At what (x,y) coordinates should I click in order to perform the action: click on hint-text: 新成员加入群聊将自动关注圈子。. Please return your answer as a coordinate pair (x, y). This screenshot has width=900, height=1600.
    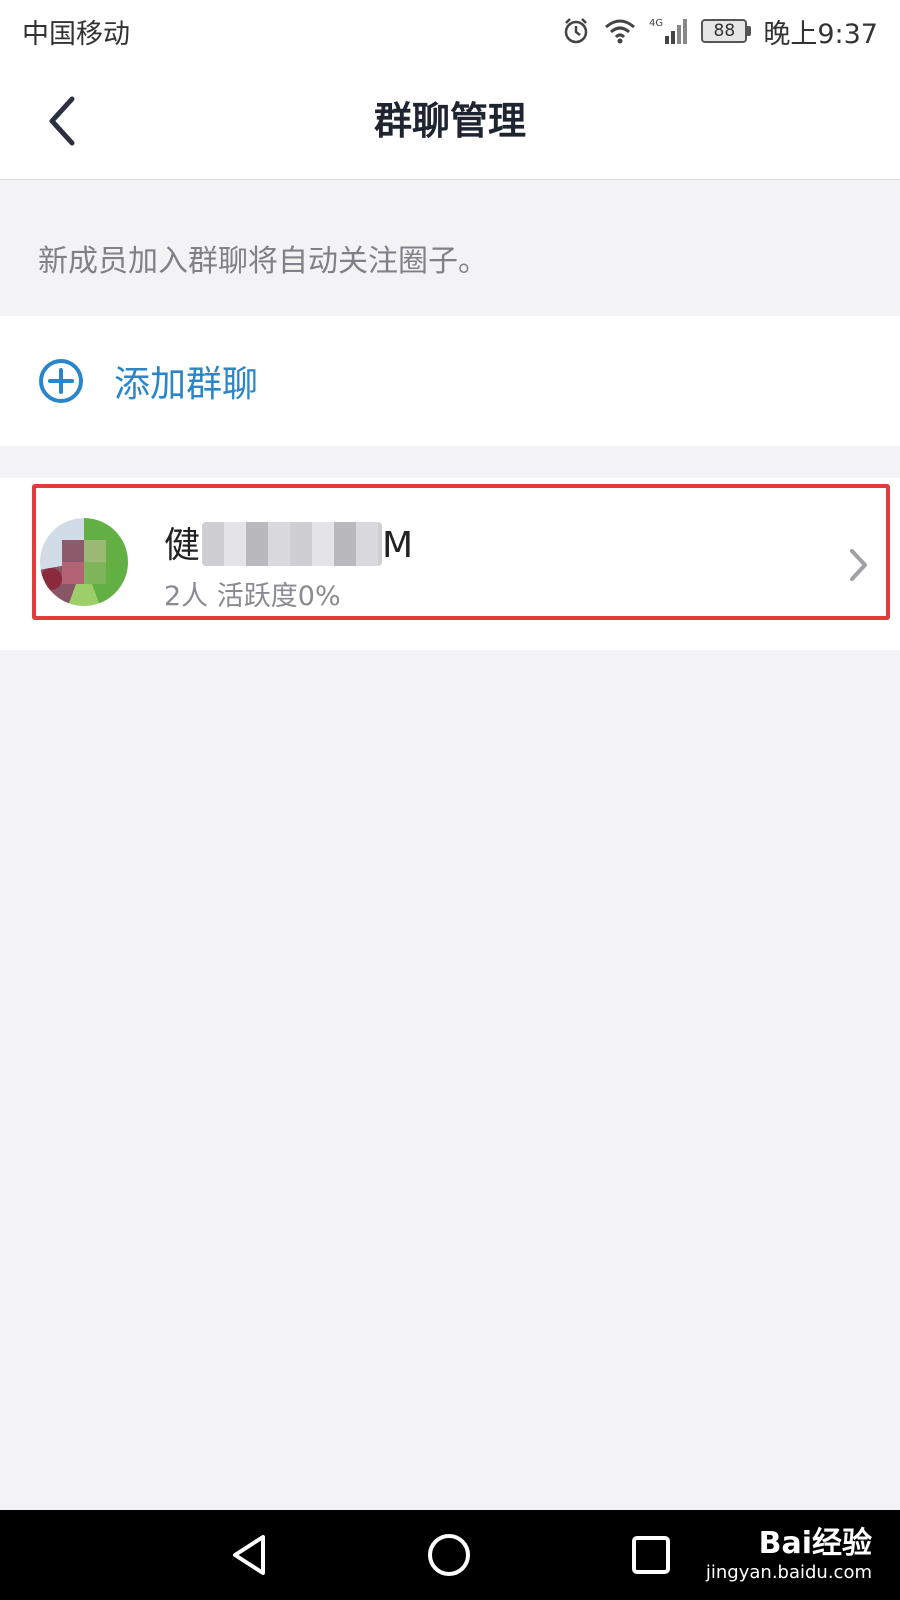
    Looking at the image, I should click on (263, 261).